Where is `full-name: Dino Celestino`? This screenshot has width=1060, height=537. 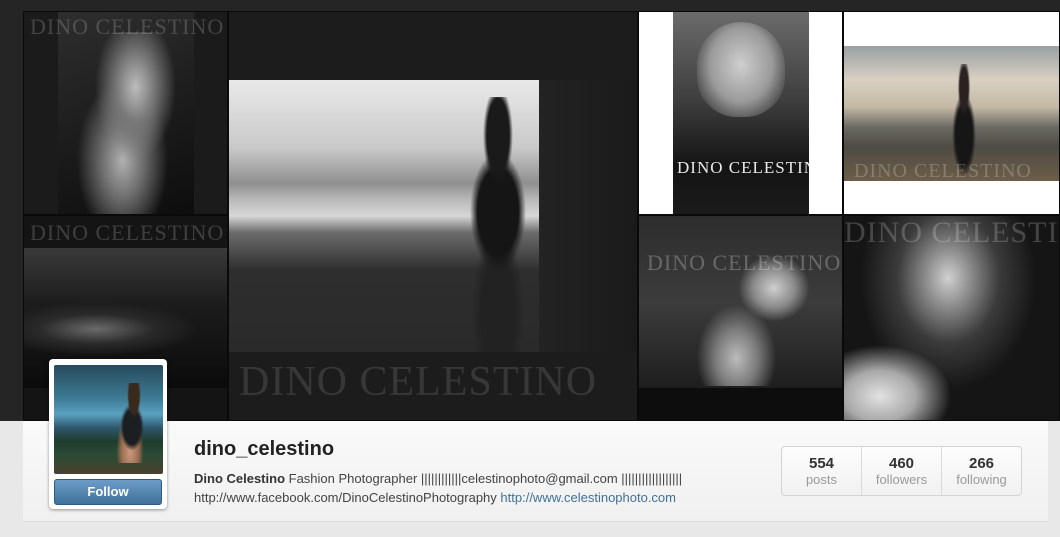 full-name: Dino Celestino is located at coordinates (240, 478).